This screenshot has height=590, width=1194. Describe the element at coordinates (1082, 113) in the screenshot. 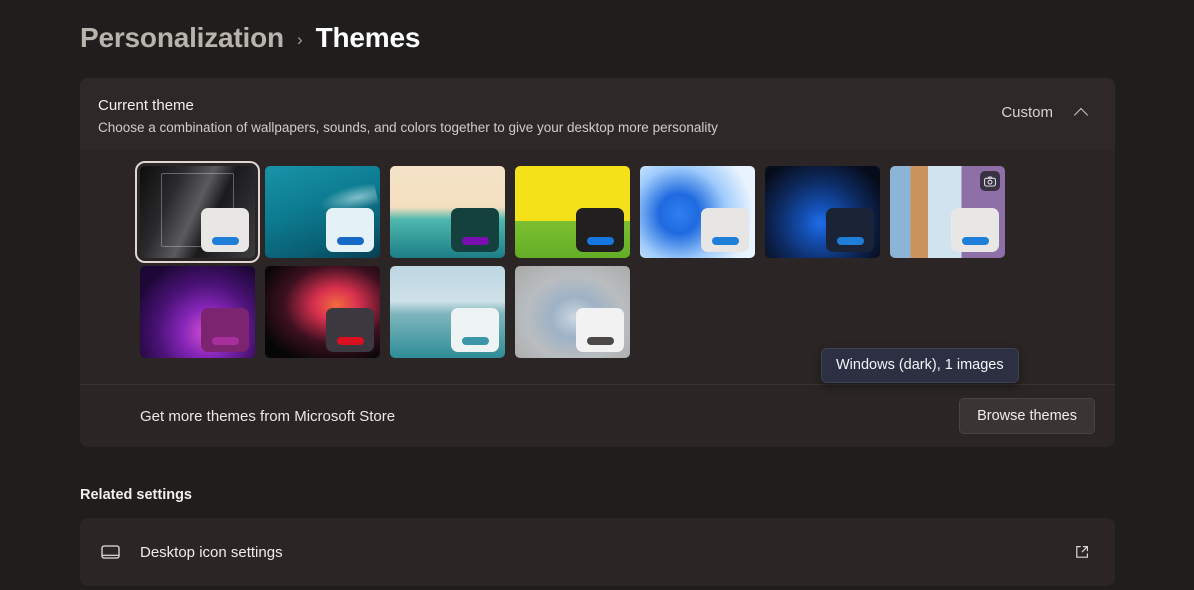

I see `chevron-up-icon` at that location.